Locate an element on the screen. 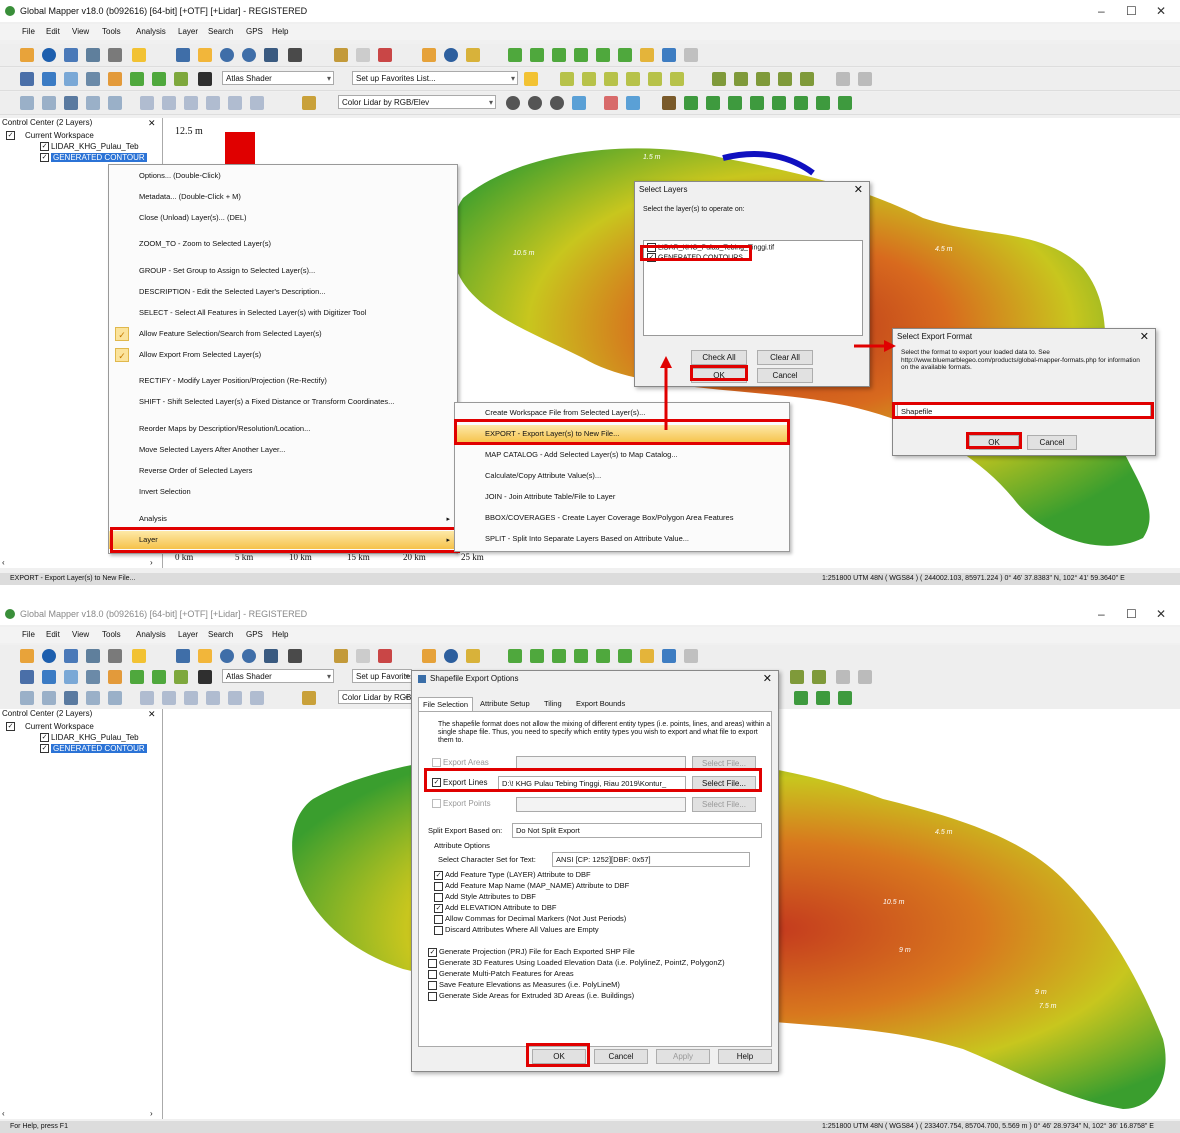  help-button: Help is located at coordinates (745, 1056).